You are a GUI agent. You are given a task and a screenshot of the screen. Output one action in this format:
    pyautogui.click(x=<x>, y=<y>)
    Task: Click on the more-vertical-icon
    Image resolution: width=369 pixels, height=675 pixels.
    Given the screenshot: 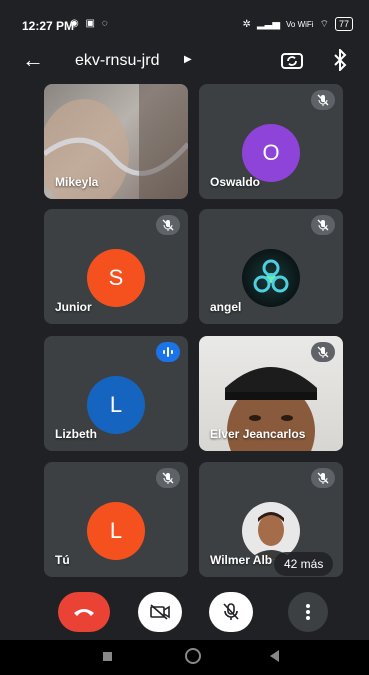 What is the action you would take?
    pyautogui.click(x=308, y=612)
    